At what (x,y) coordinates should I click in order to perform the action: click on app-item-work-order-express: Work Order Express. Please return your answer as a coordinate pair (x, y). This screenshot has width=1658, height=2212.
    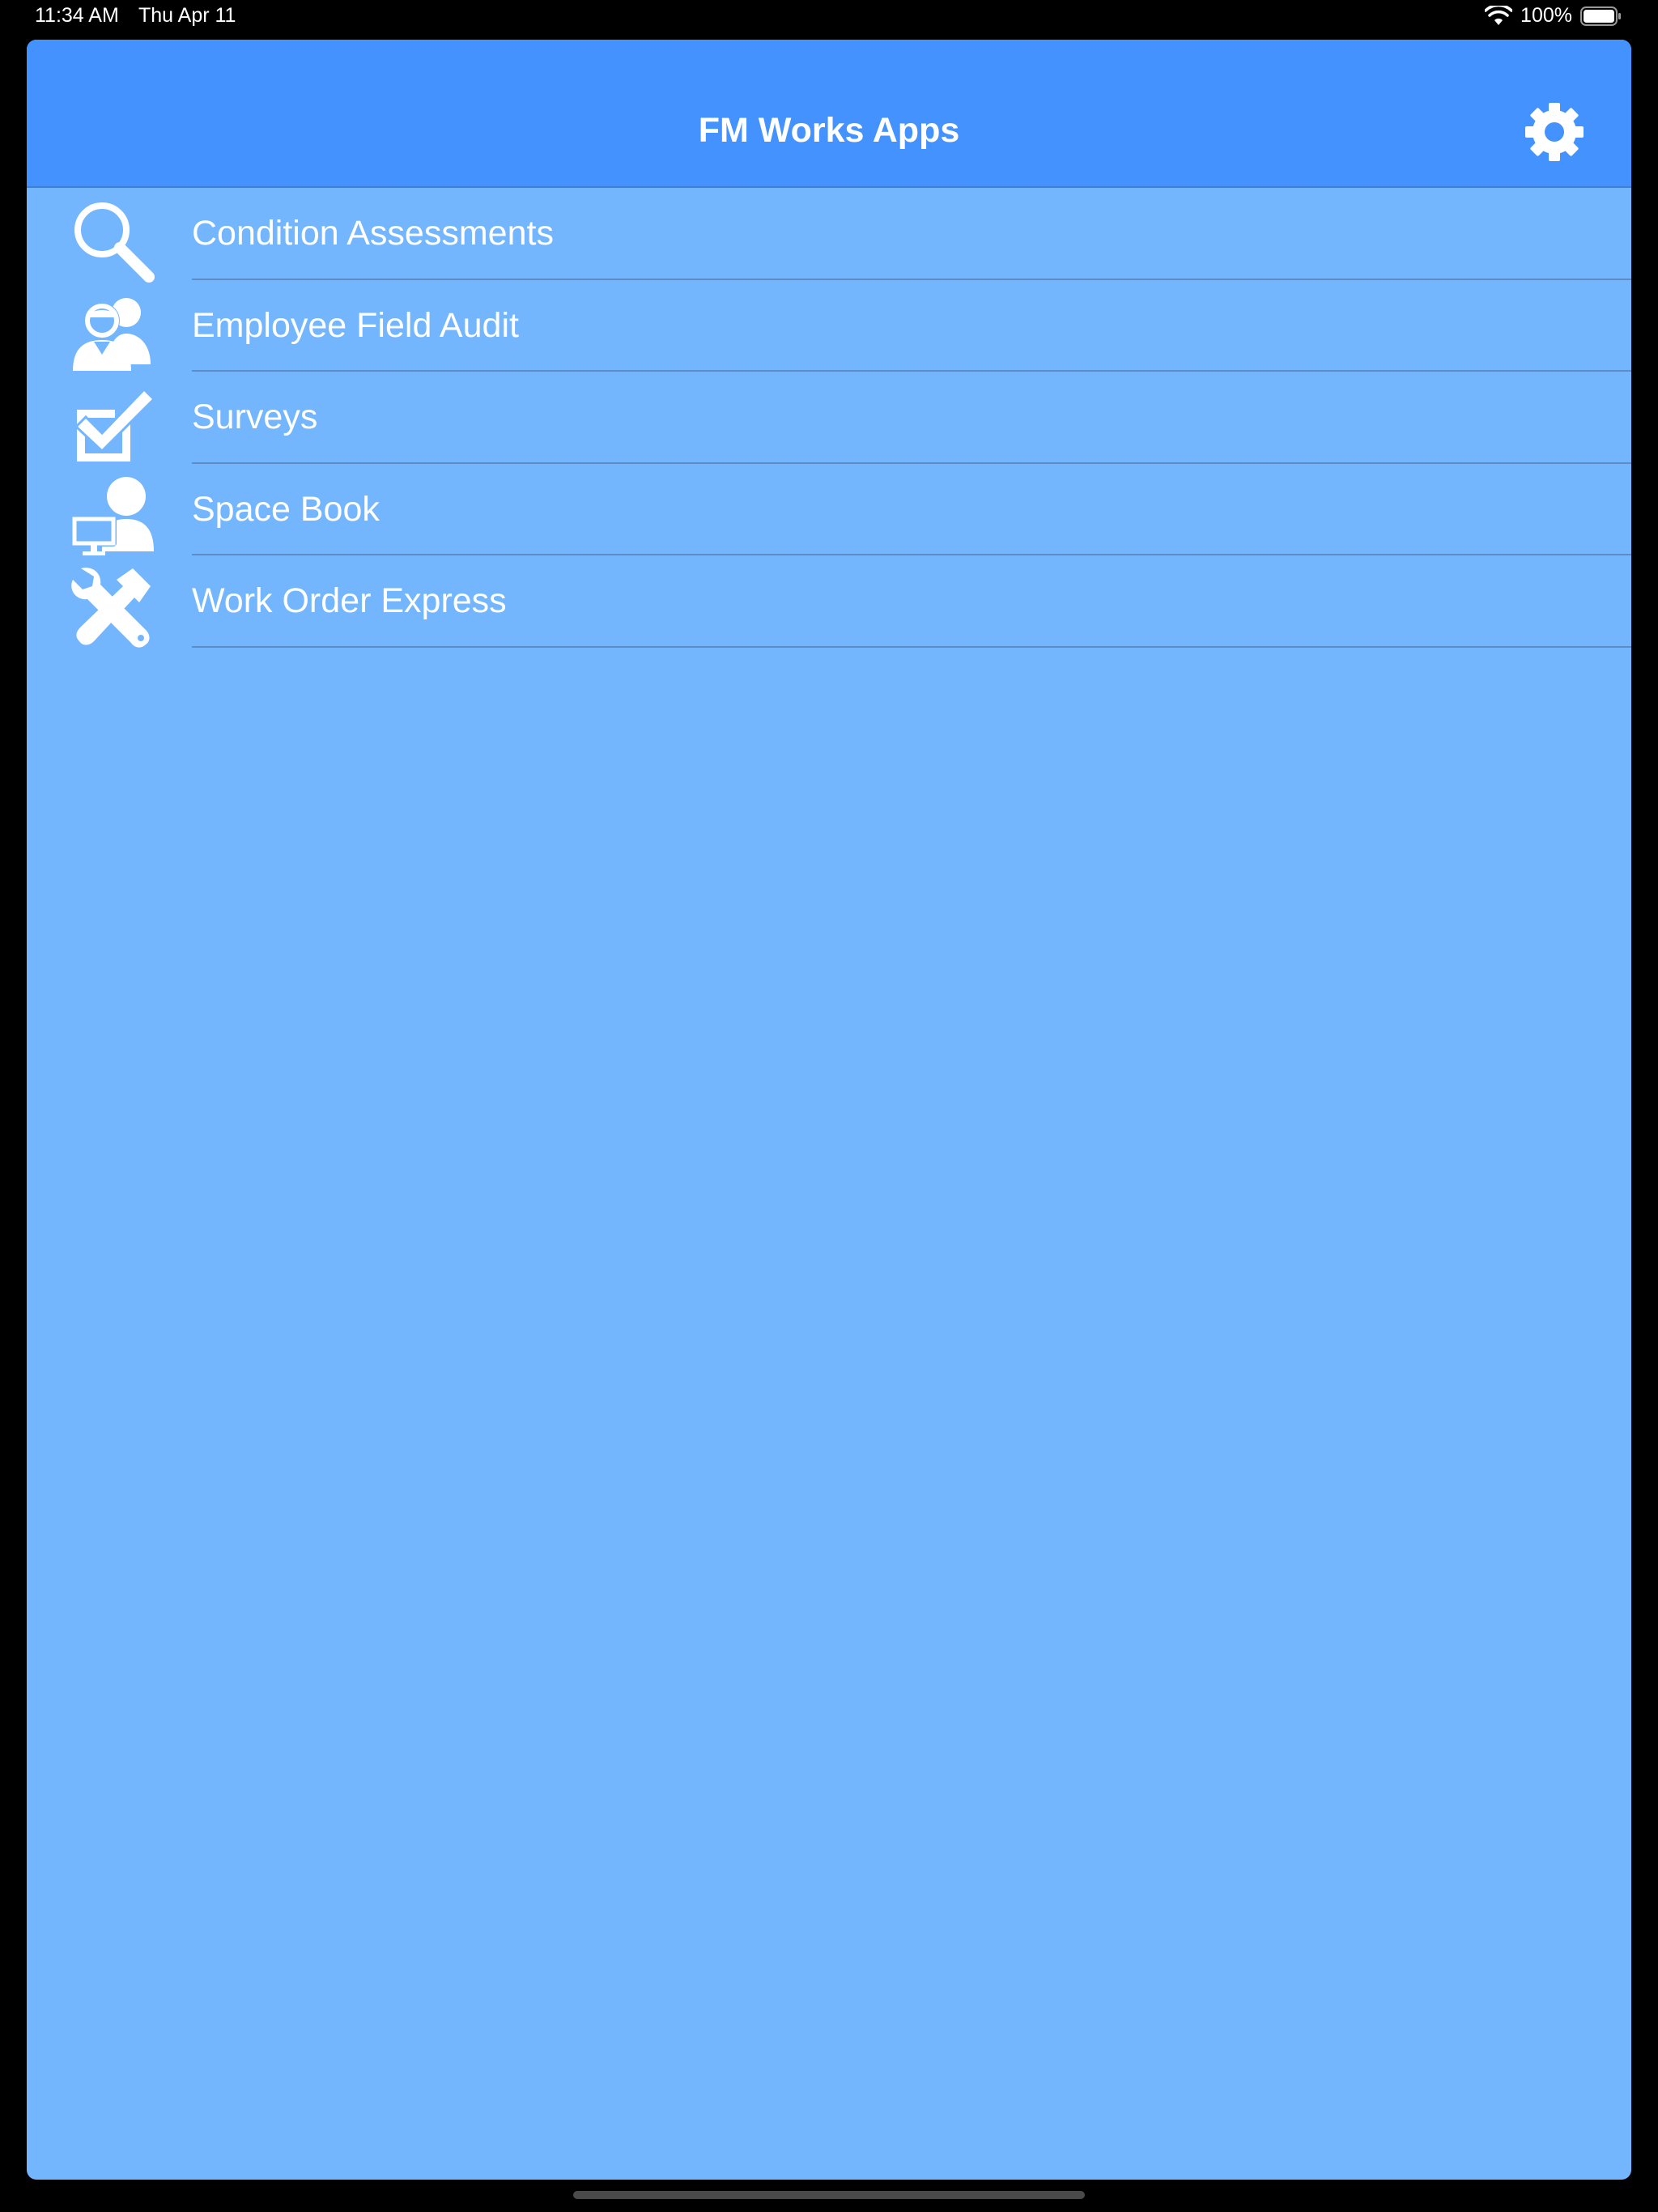
    Looking at the image, I should click on (829, 602).